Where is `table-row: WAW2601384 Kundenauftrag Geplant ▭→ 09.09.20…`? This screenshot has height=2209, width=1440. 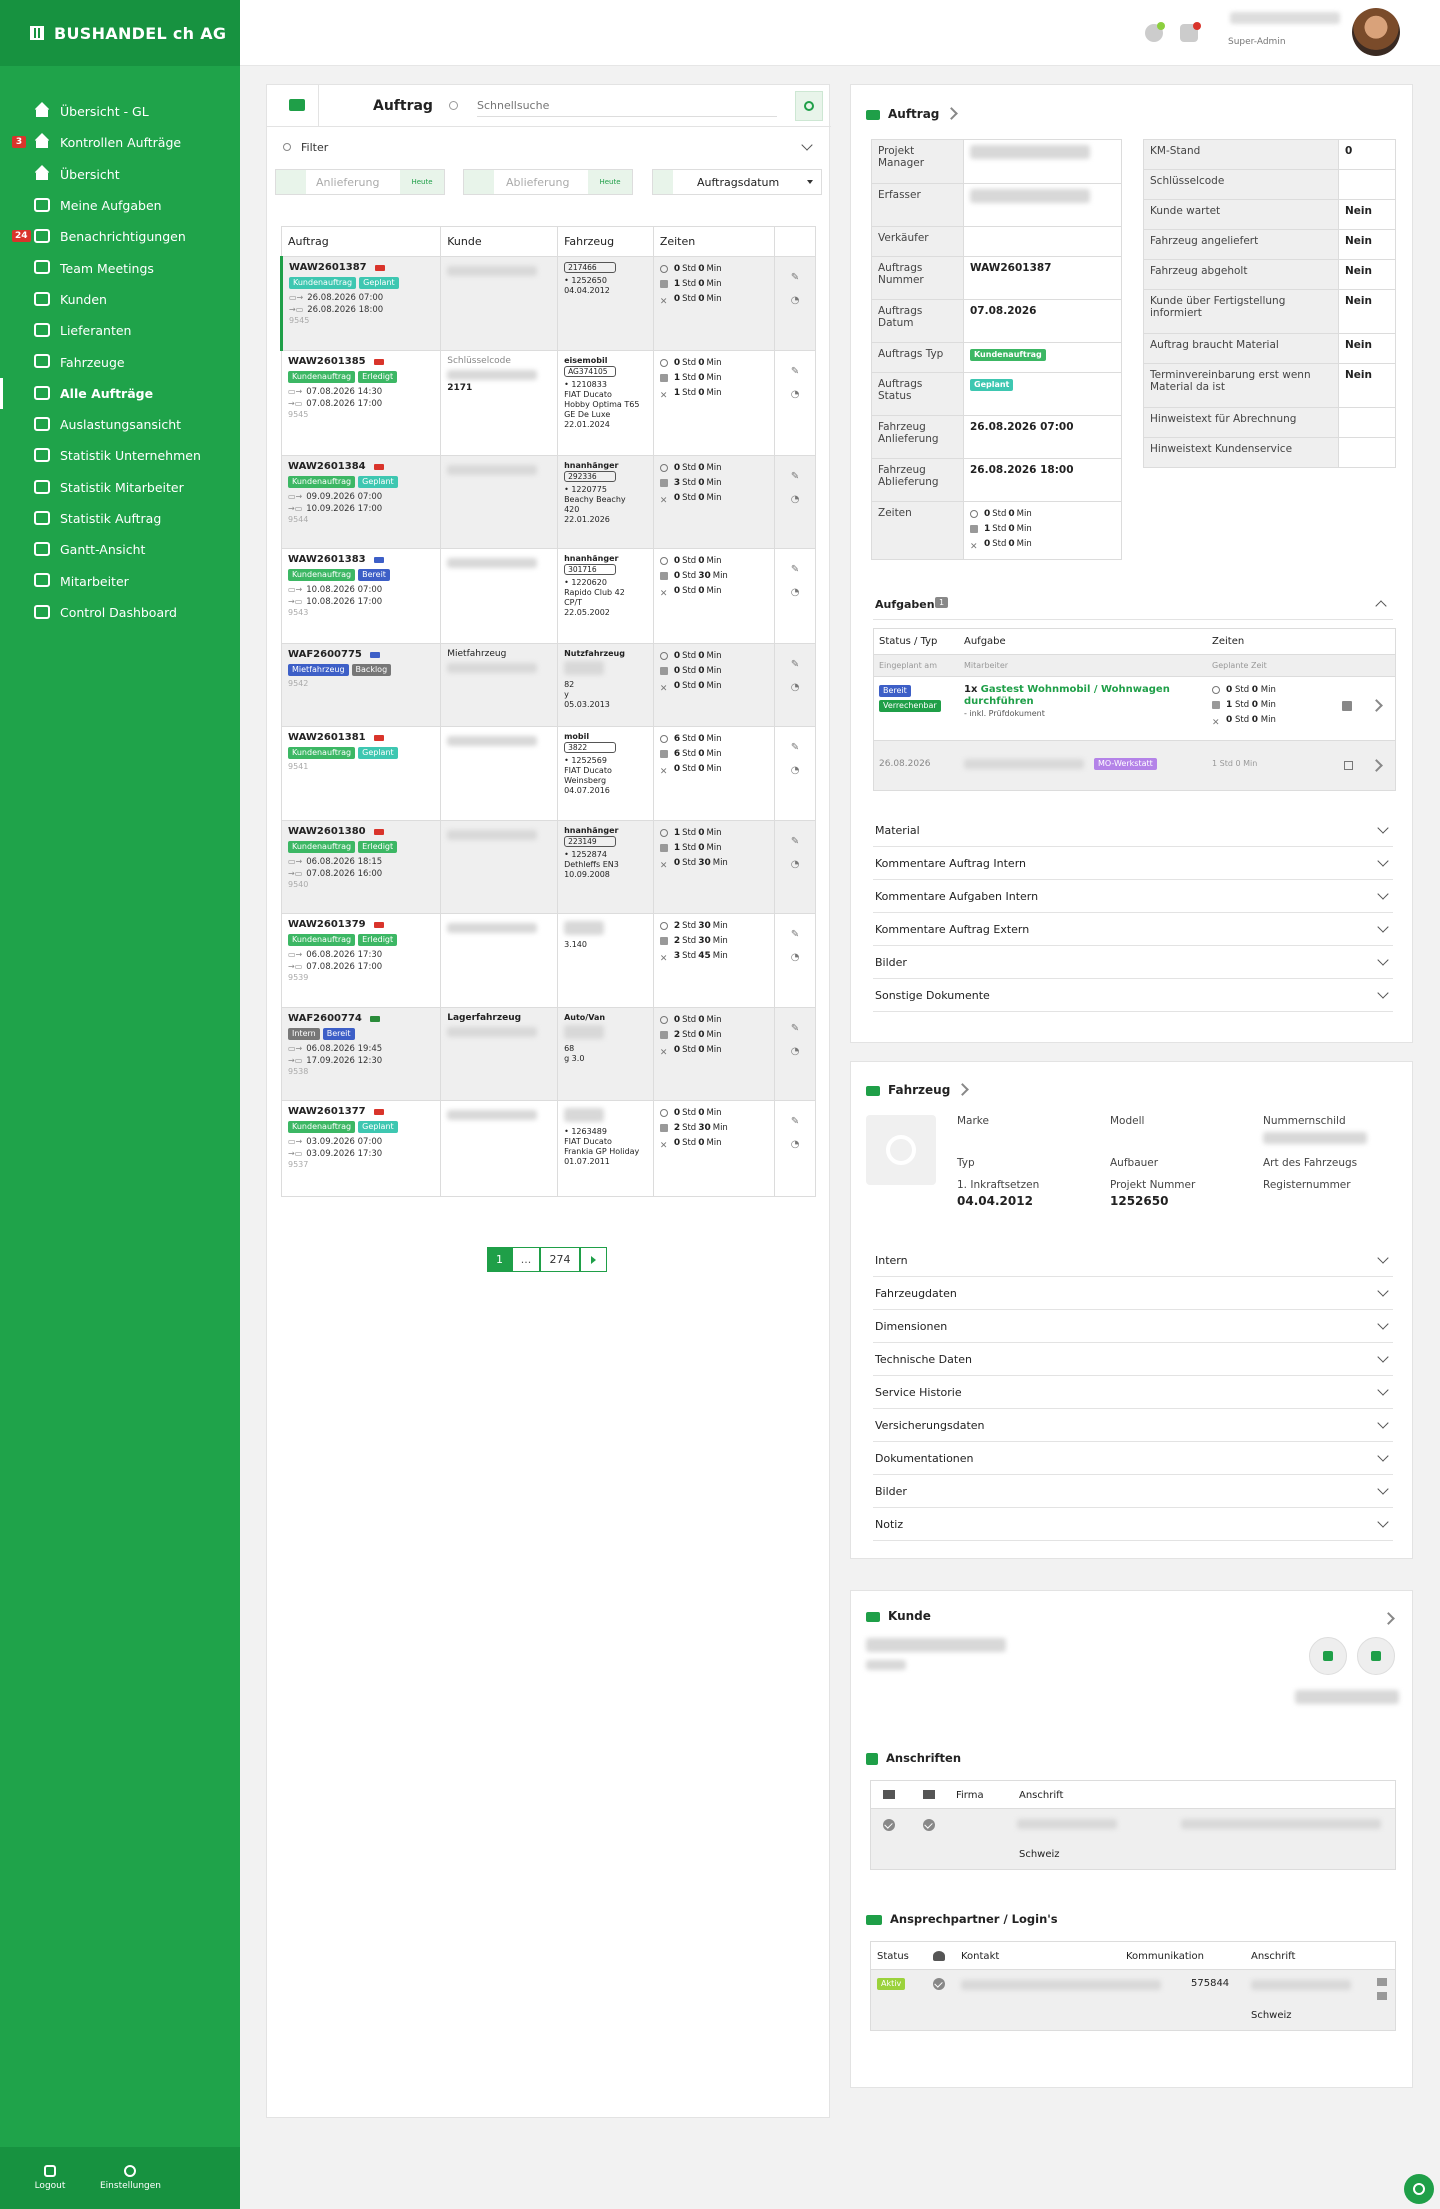
table-row: WAW2601384 Kundenauftrag Geplant ▭→ 09.09.20… is located at coordinates (548, 502).